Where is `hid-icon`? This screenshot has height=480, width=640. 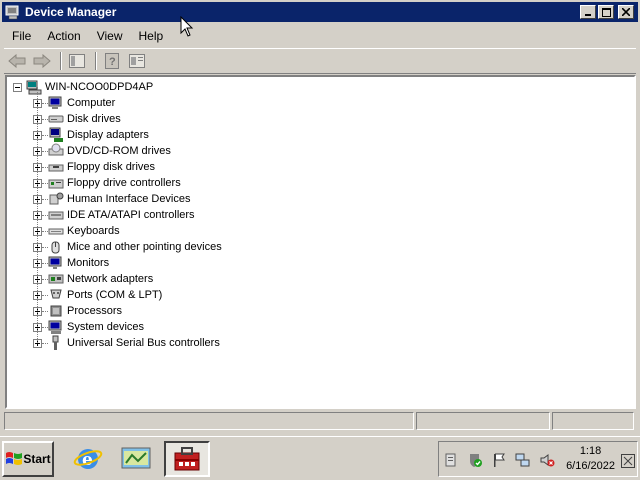 hid-icon is located at coordinates (56, 198).